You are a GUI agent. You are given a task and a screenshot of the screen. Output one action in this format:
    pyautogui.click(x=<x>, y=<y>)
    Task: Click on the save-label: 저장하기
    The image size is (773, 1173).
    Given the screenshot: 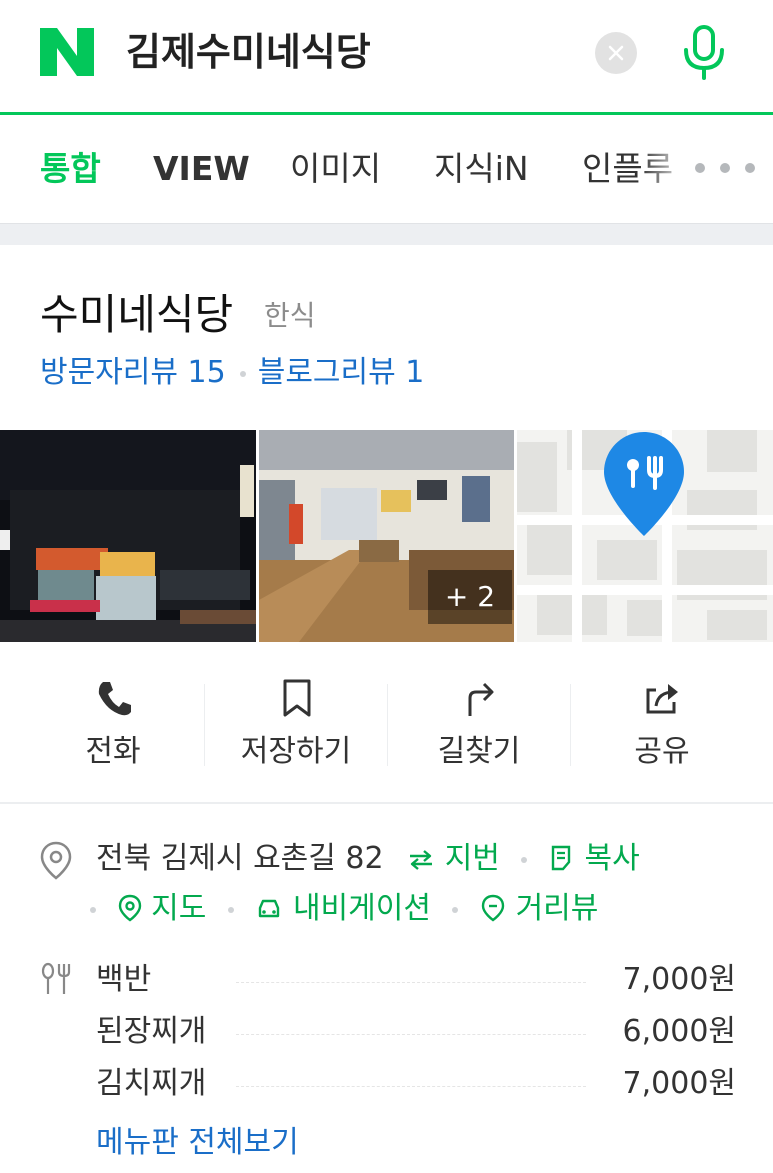 What is the action you would take?
    pyautogui.click(x=296, y=751)
    